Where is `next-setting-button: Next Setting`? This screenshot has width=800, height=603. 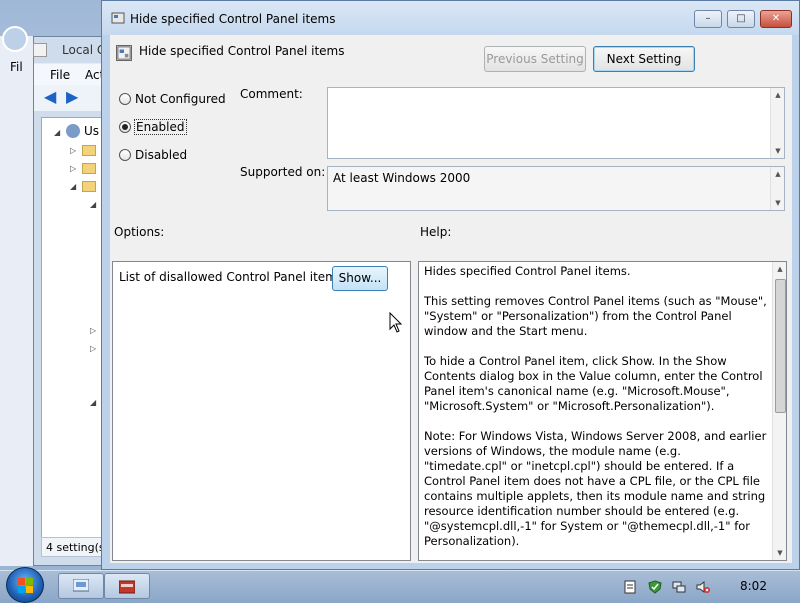
next-setting-button: Next Setting is located at coordinates (644, 59).